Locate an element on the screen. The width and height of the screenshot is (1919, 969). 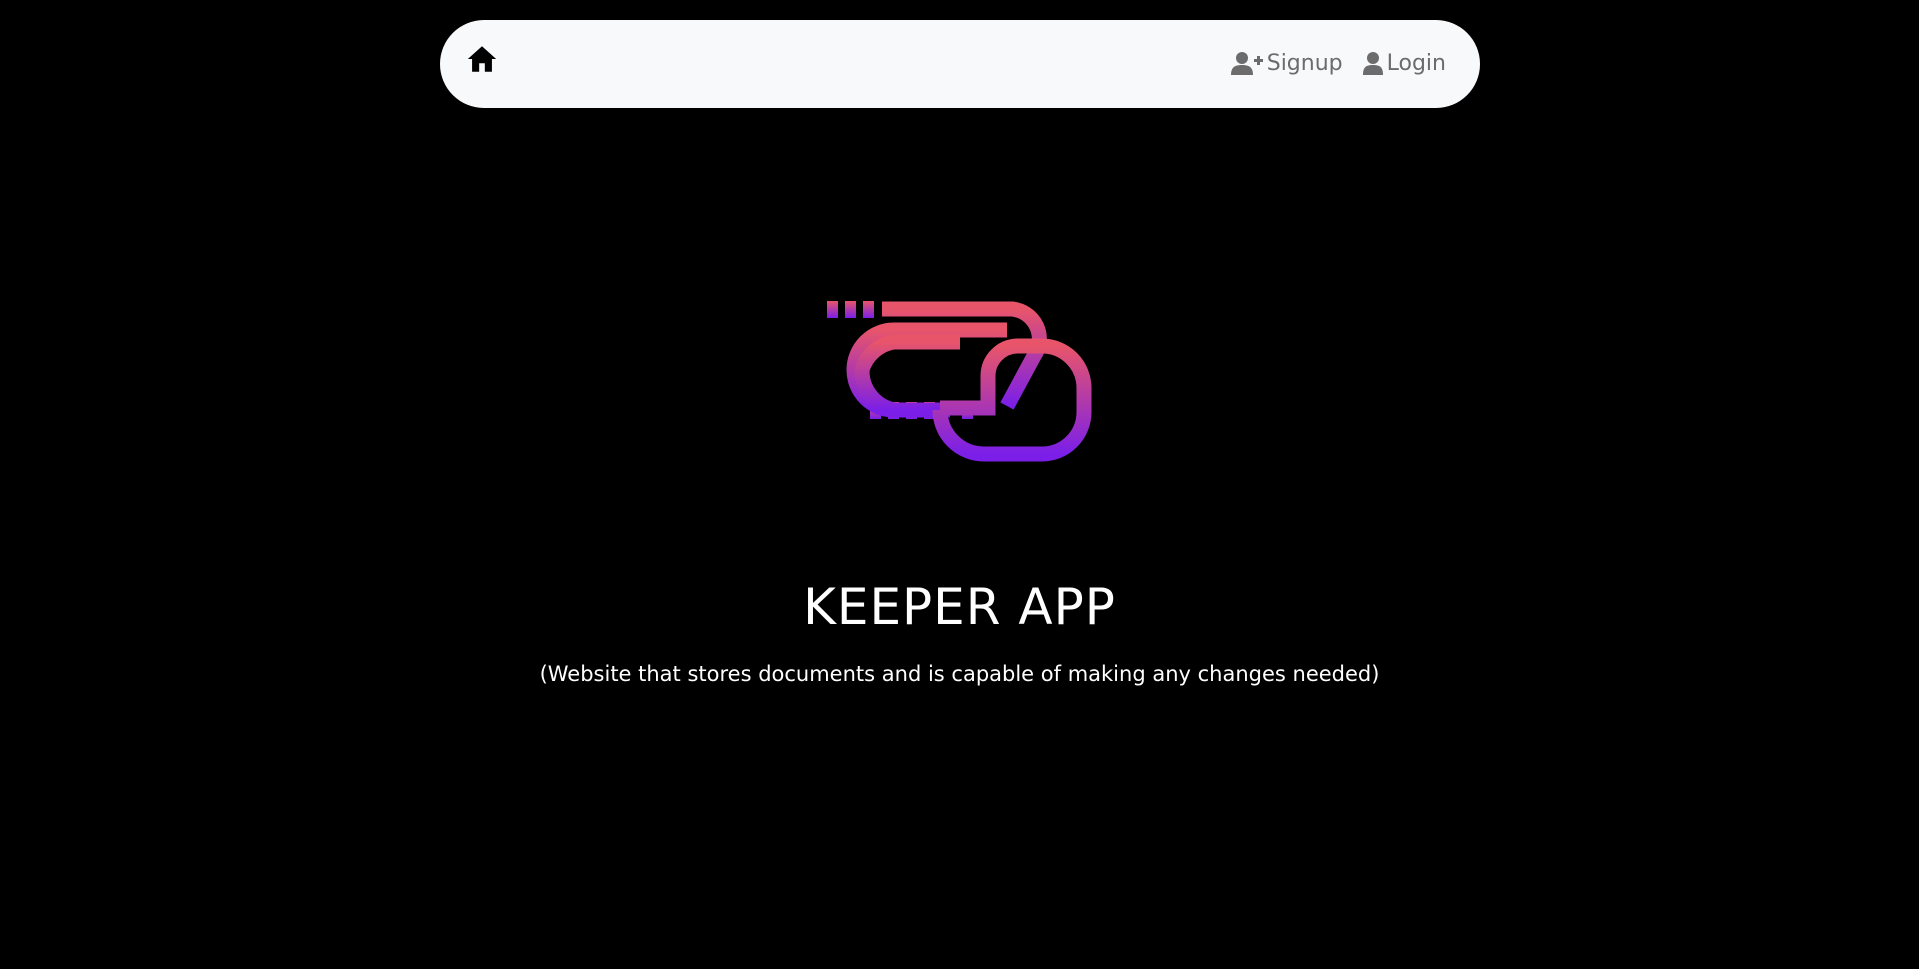
home-icon is located at coordinates (482, 59).